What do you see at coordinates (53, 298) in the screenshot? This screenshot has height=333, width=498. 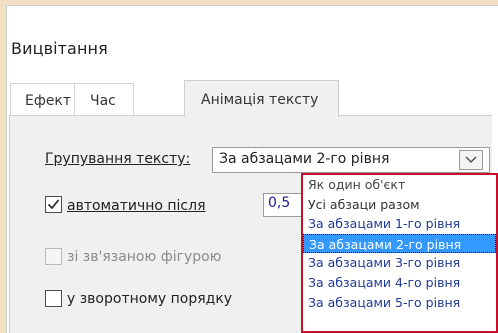 I see `reverse-order-checkbox` at bounding box center [53, 298].